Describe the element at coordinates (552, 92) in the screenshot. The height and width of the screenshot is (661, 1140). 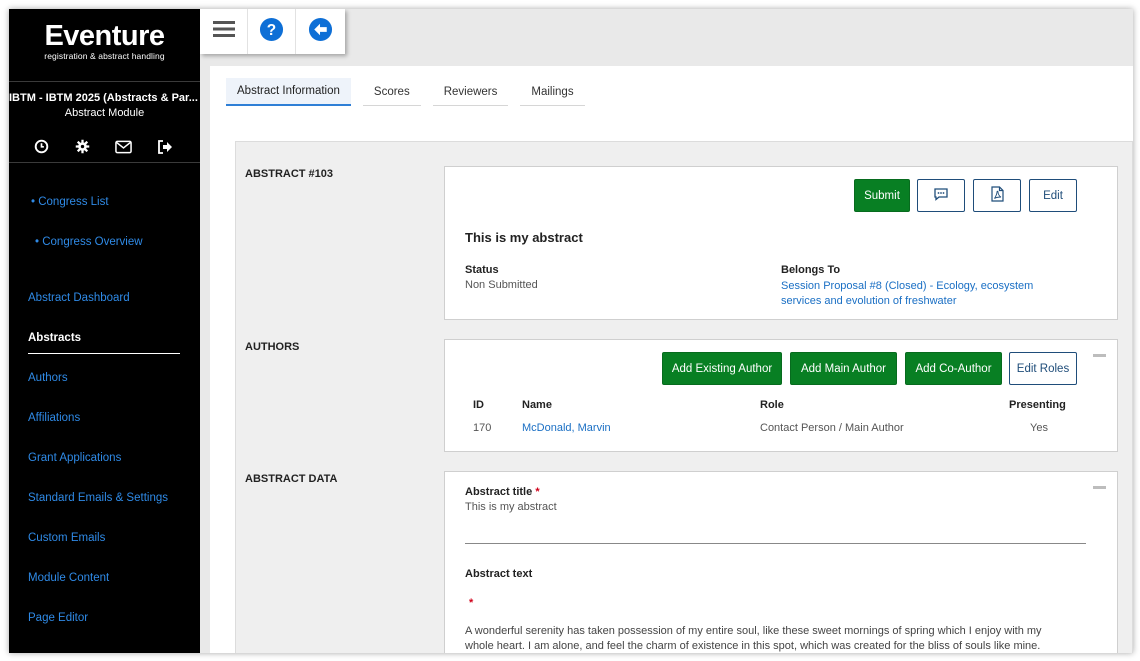
I see `tab-mailings: Mailings` at that location.